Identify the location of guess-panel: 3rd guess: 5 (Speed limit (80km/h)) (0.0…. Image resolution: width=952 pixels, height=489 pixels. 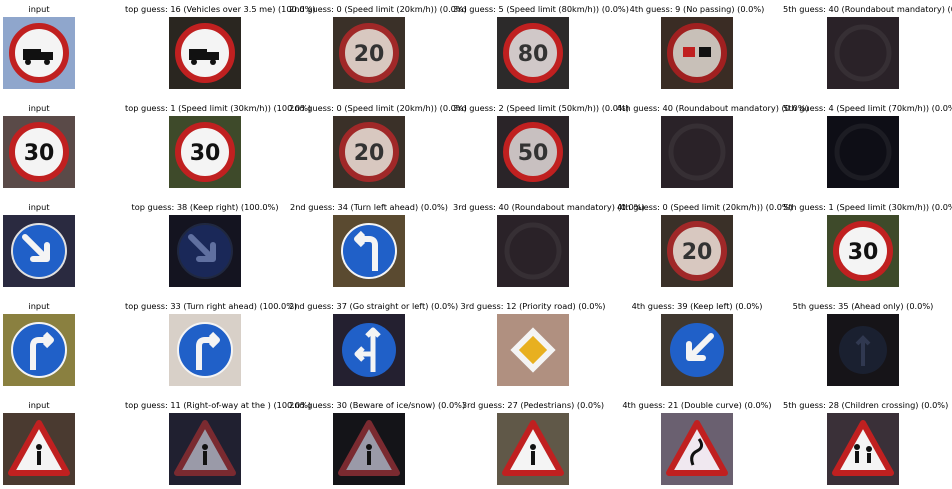
(541, 47).